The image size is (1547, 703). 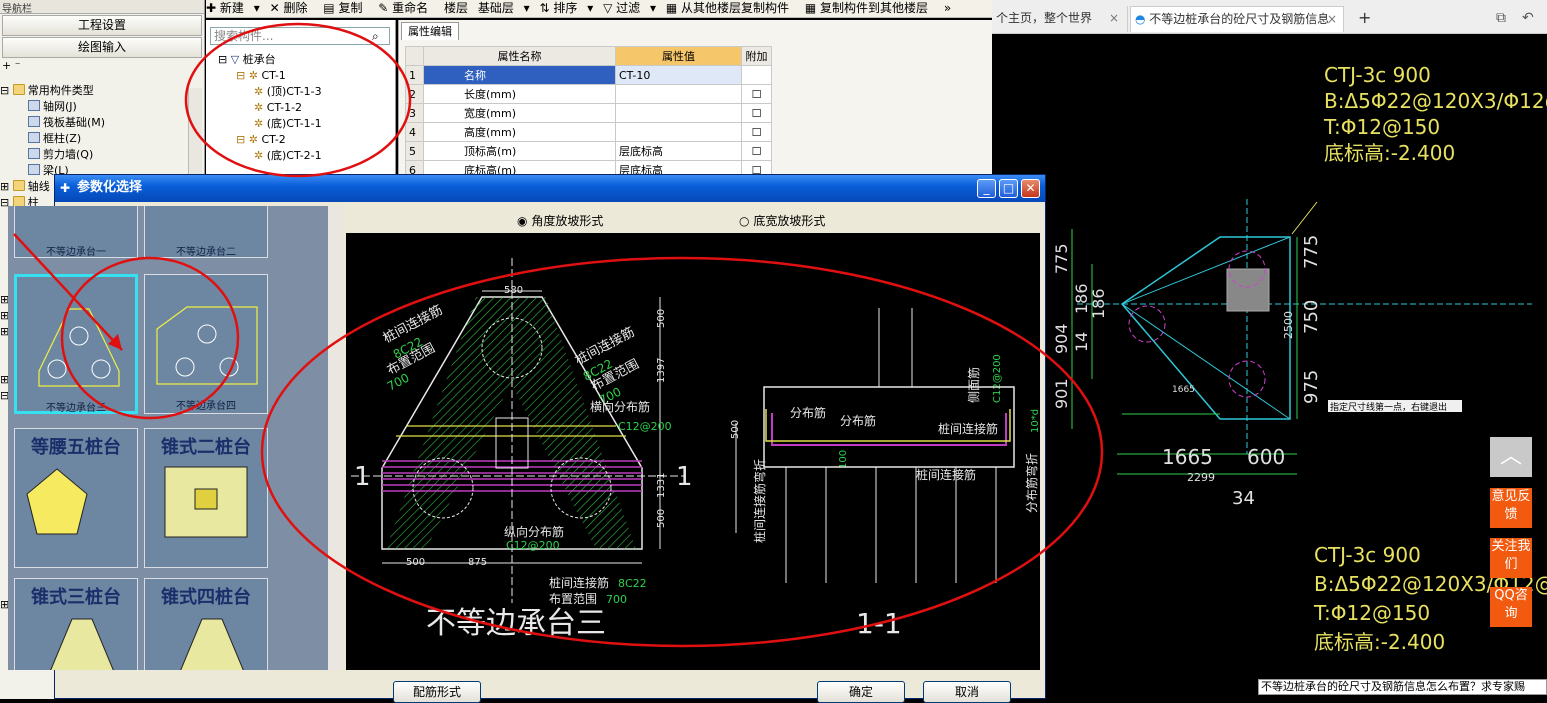 I want to click on ok-button: 确定, so click(x=861, y=692).